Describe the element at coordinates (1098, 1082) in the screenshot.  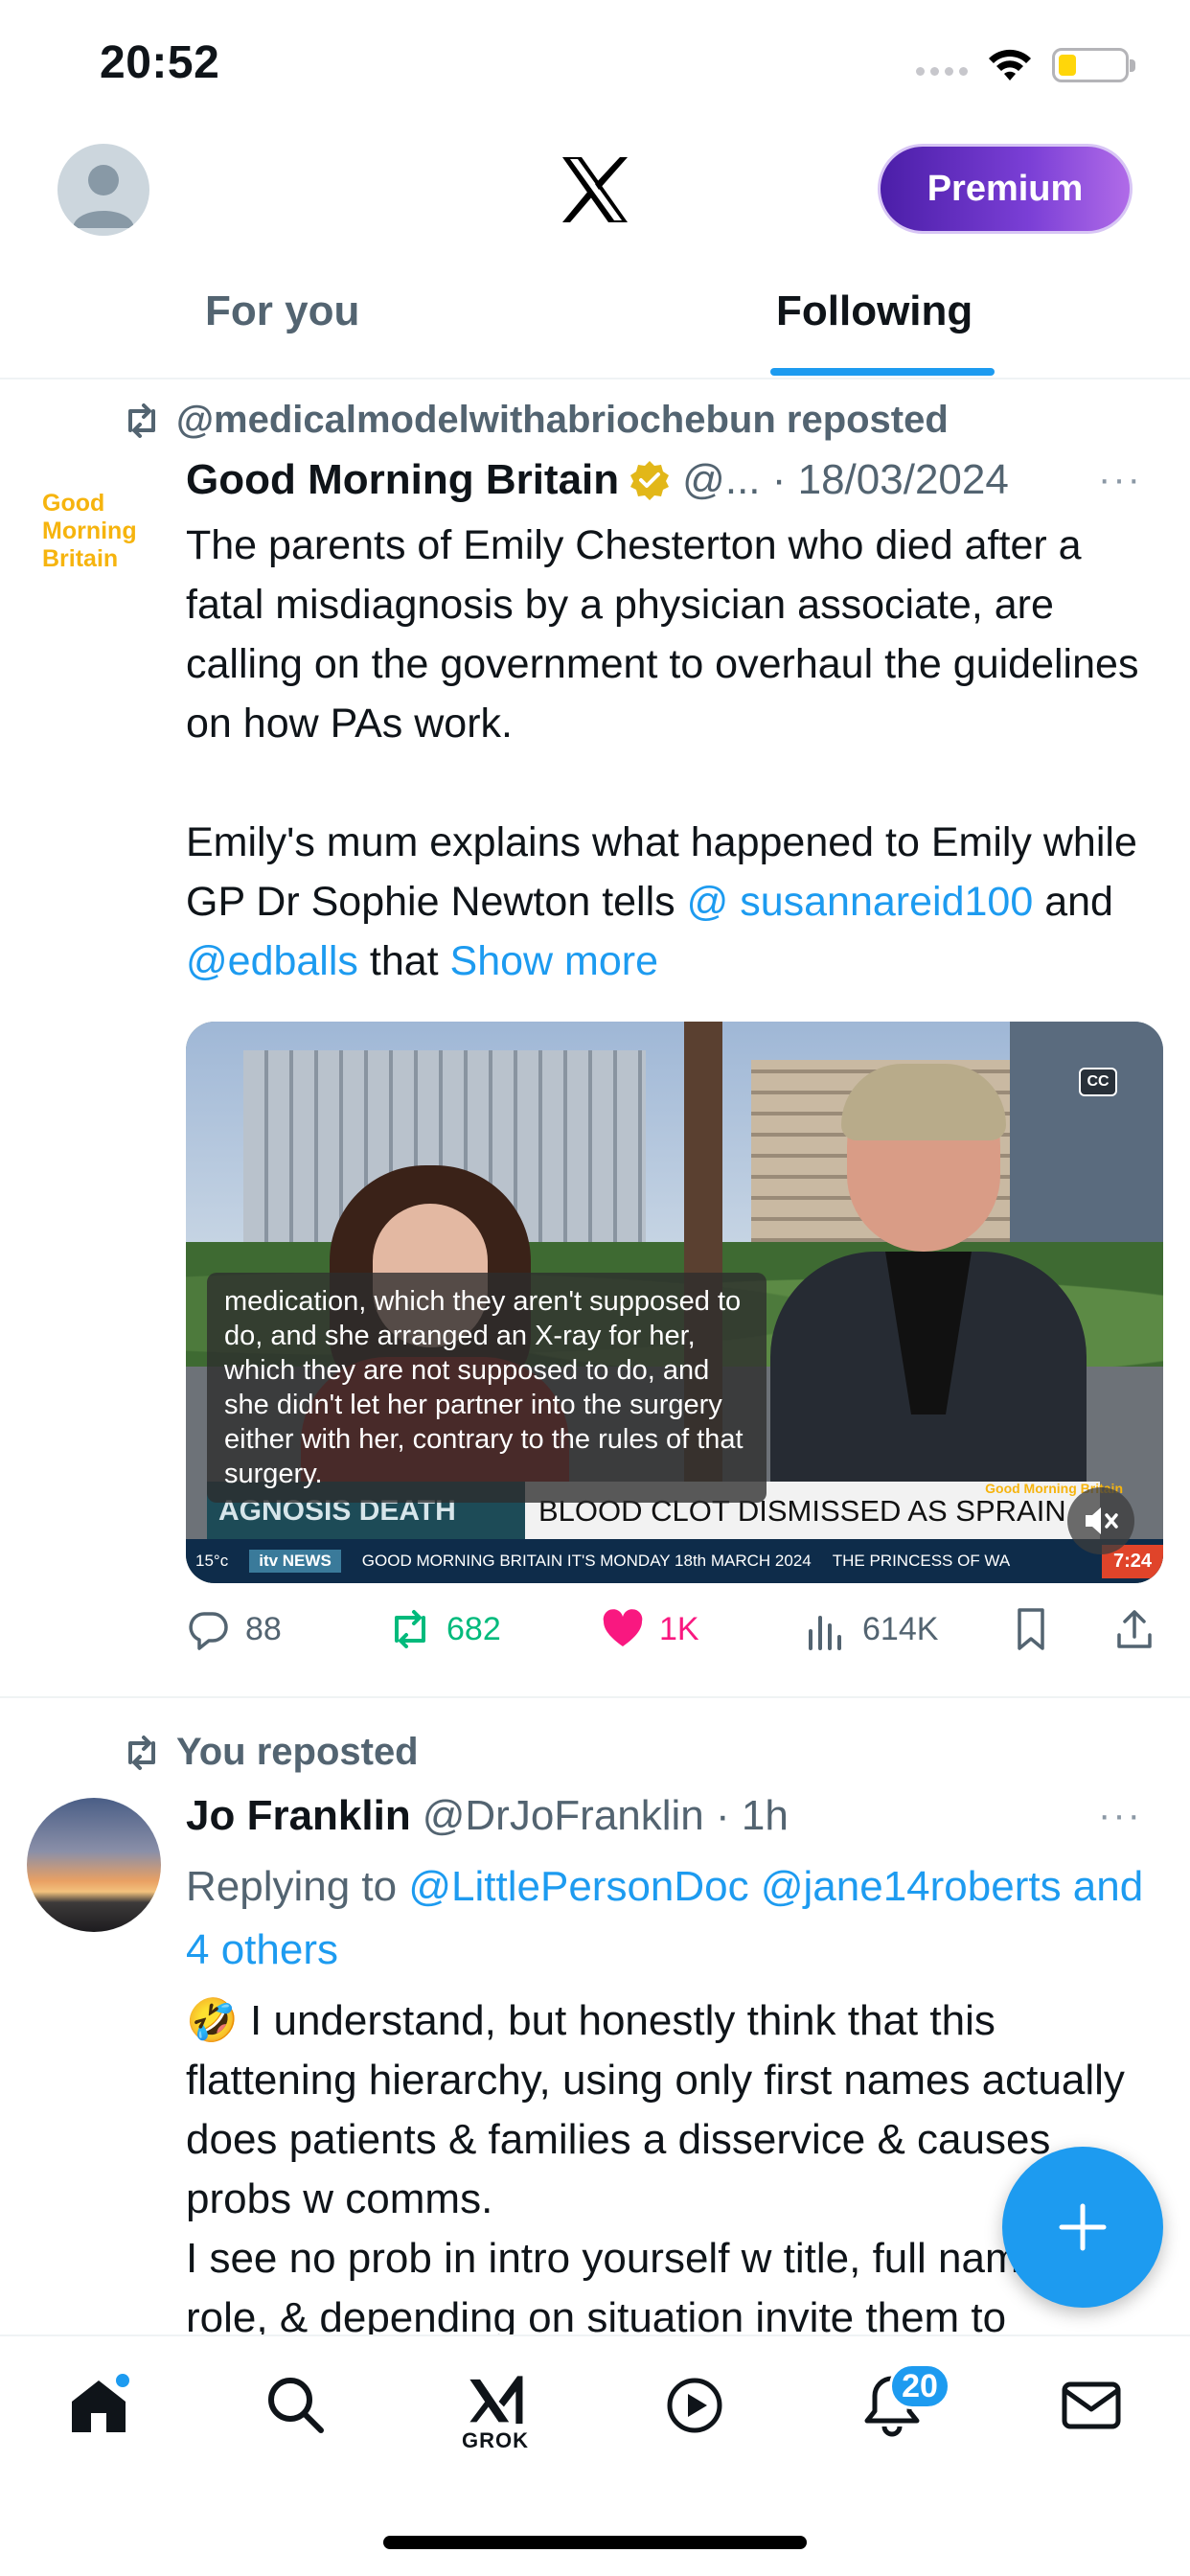
I see `closed-captions-icon: CC` at that location.